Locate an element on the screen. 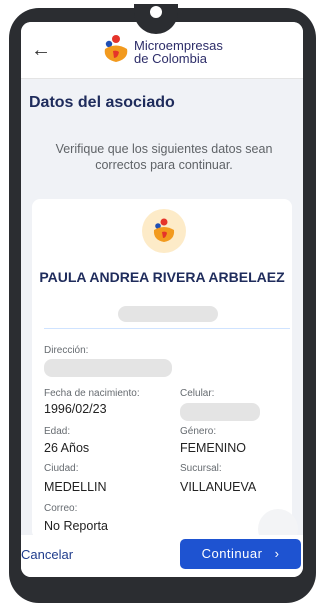  gender-label: Género: is located at coordinates (198, 431).